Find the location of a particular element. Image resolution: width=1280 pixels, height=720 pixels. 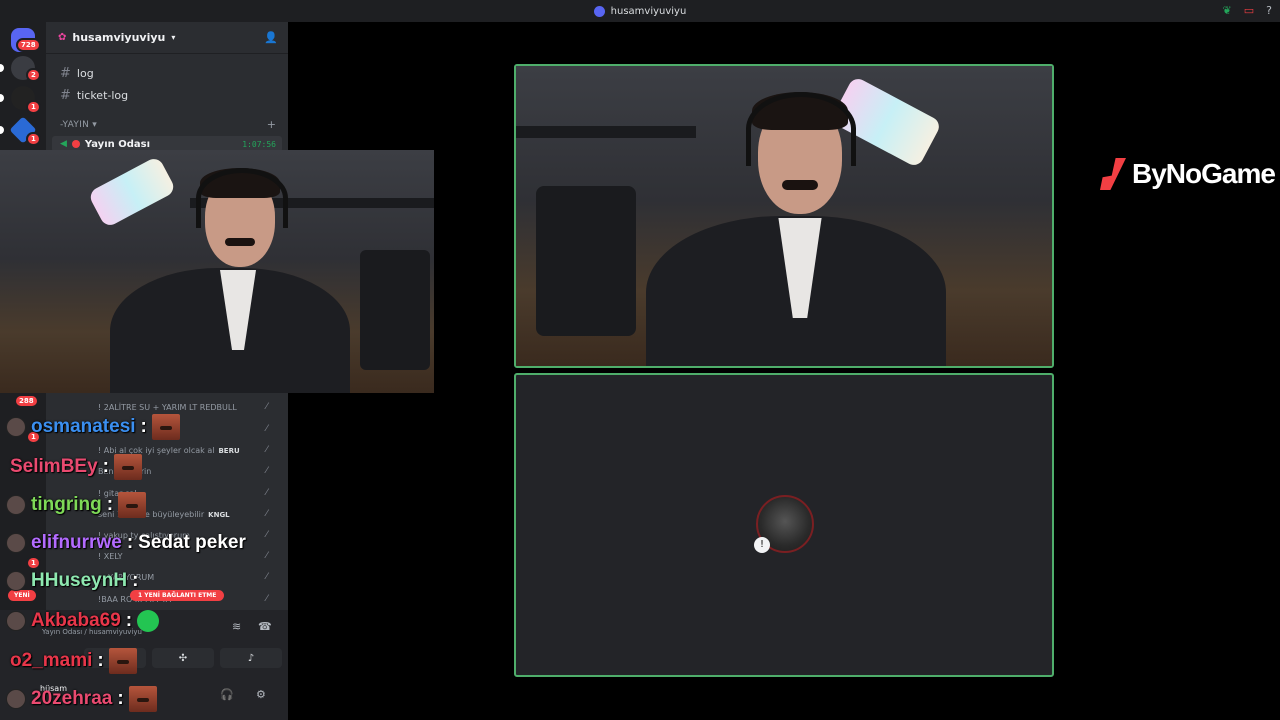

chat-username: Akbaba69 is located at coordinates (76, 620).